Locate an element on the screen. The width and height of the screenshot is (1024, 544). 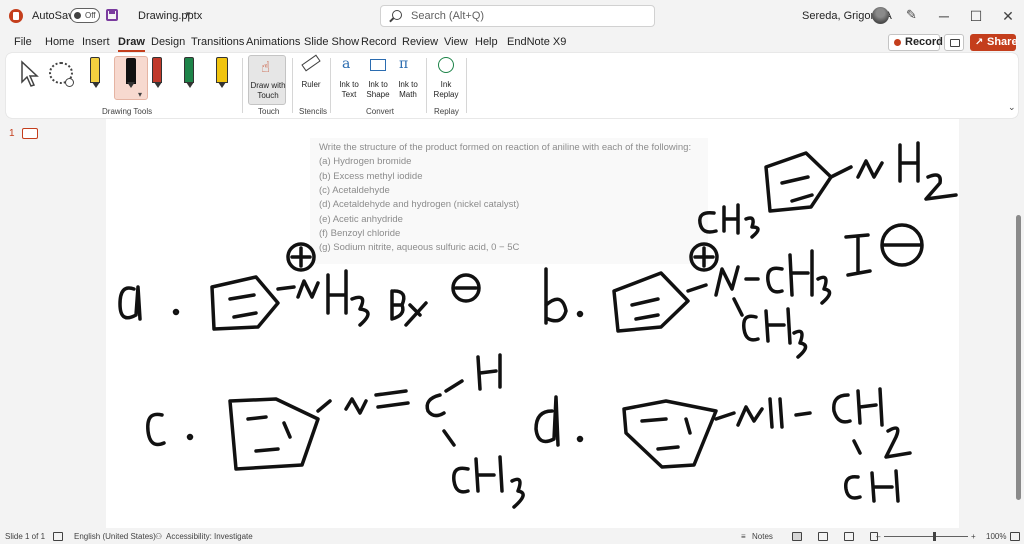
pen-icon: ✎ is located at coordinates (913, 15).